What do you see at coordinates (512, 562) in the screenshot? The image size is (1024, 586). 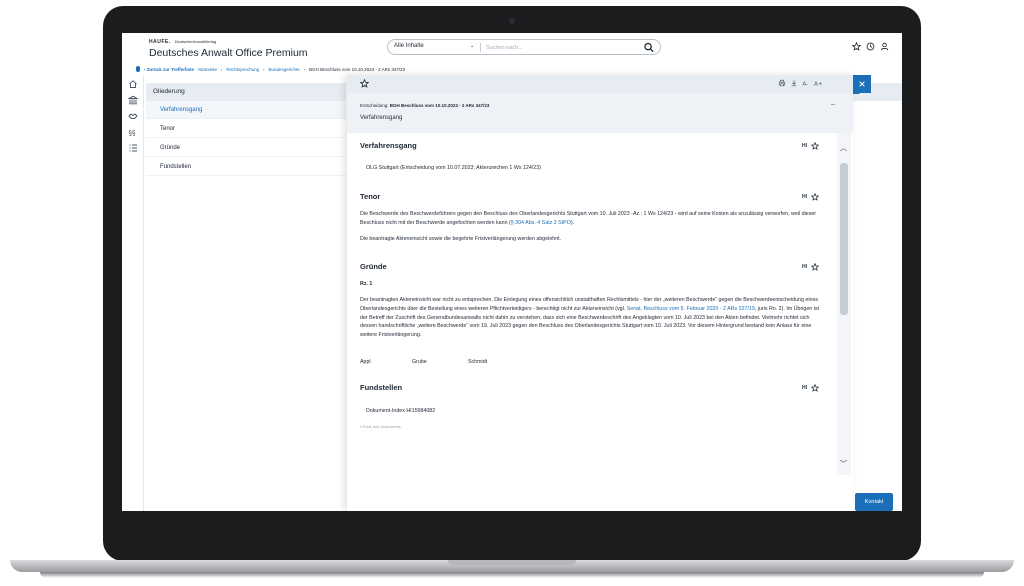 I see `laptop-base-notch` at bounding box center [512, 562].